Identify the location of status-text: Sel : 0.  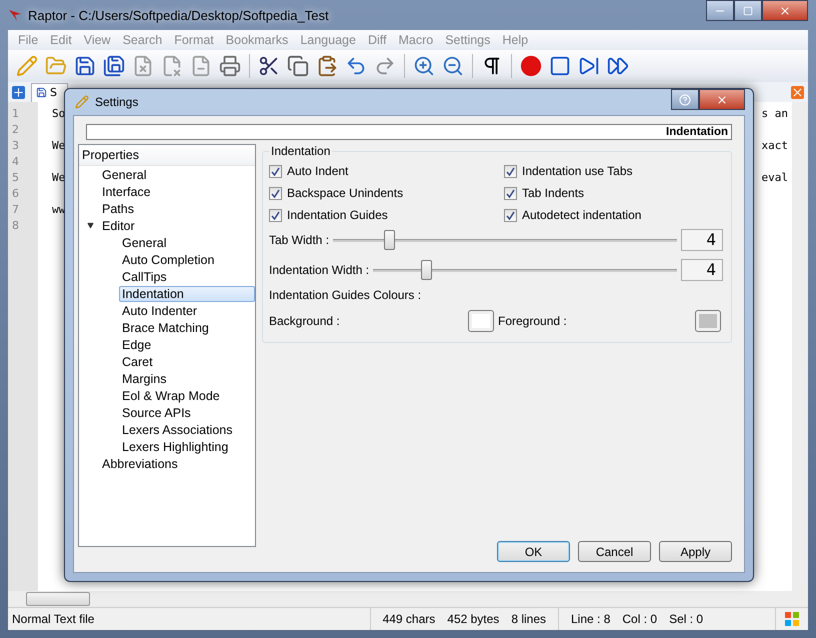
(686, 619).